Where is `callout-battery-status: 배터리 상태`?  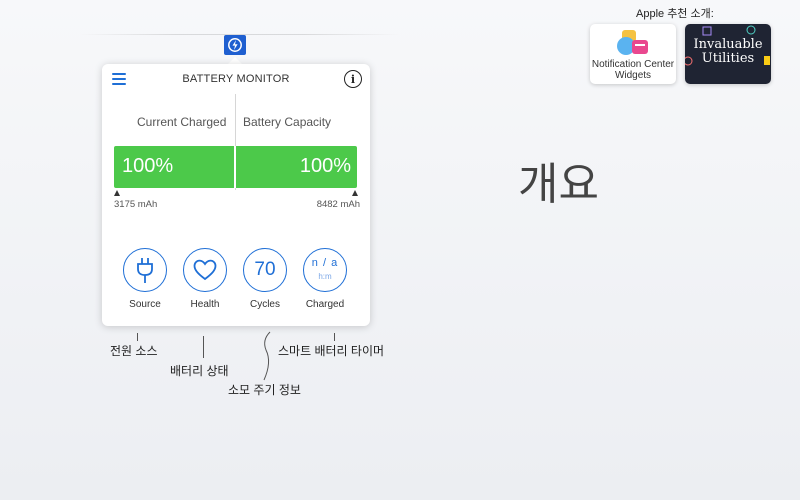 callout-battery-status: 배터리 상태 is located at coordinates (199, 371).